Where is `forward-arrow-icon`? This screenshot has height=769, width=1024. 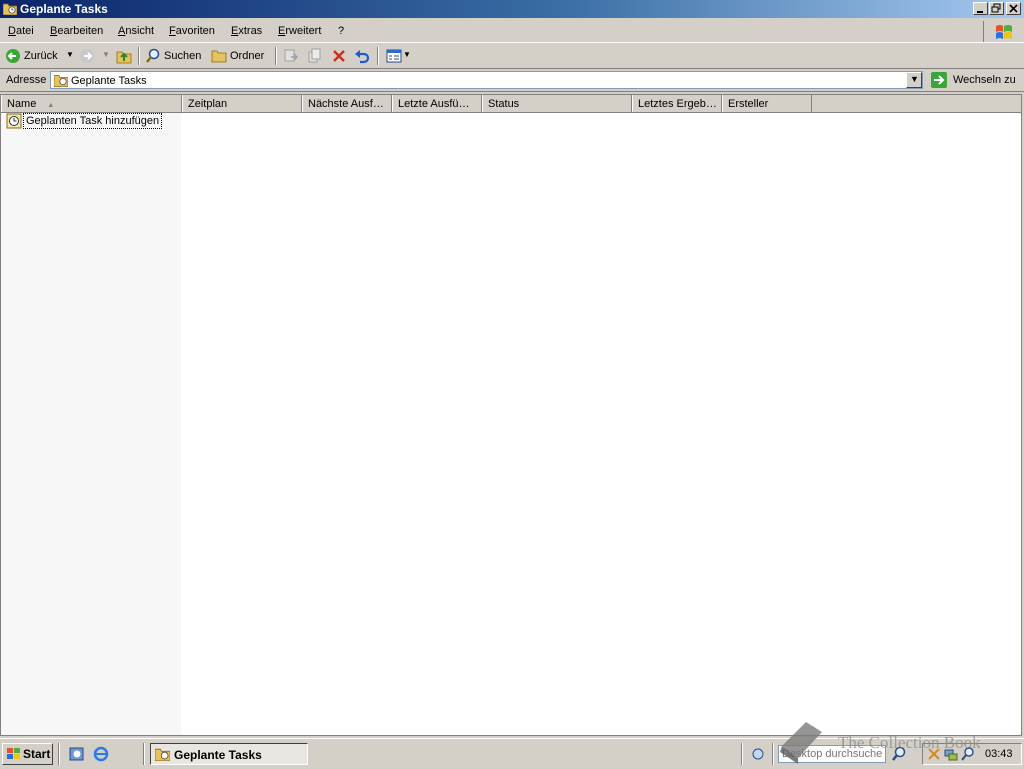
forward-arrow-icon is located at coordinates (87, 56).